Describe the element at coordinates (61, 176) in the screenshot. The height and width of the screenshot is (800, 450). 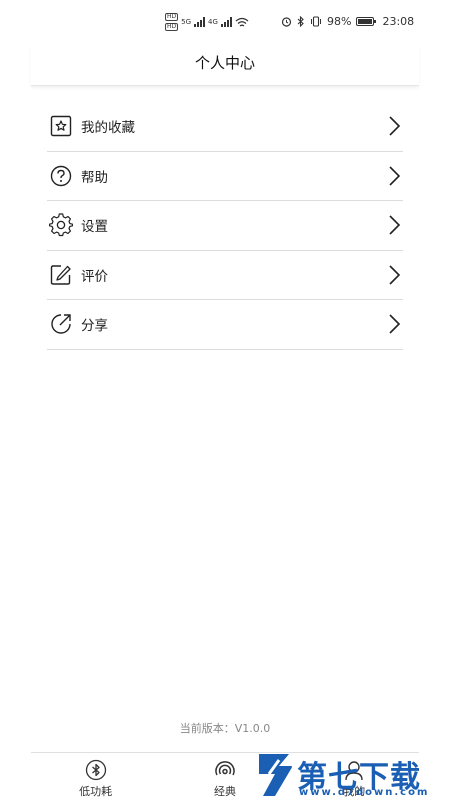
I see `question-circle-icon` at that location.